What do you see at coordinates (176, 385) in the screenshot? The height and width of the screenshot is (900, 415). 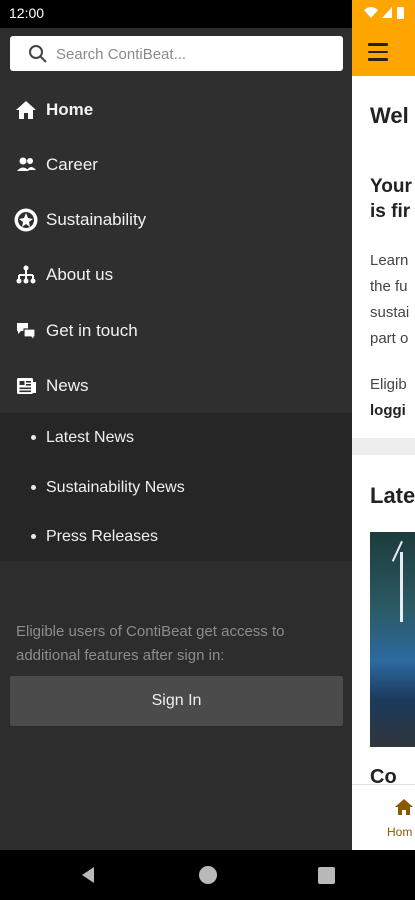 I see `nav-item-news: News` at bounding box center [176, 385].